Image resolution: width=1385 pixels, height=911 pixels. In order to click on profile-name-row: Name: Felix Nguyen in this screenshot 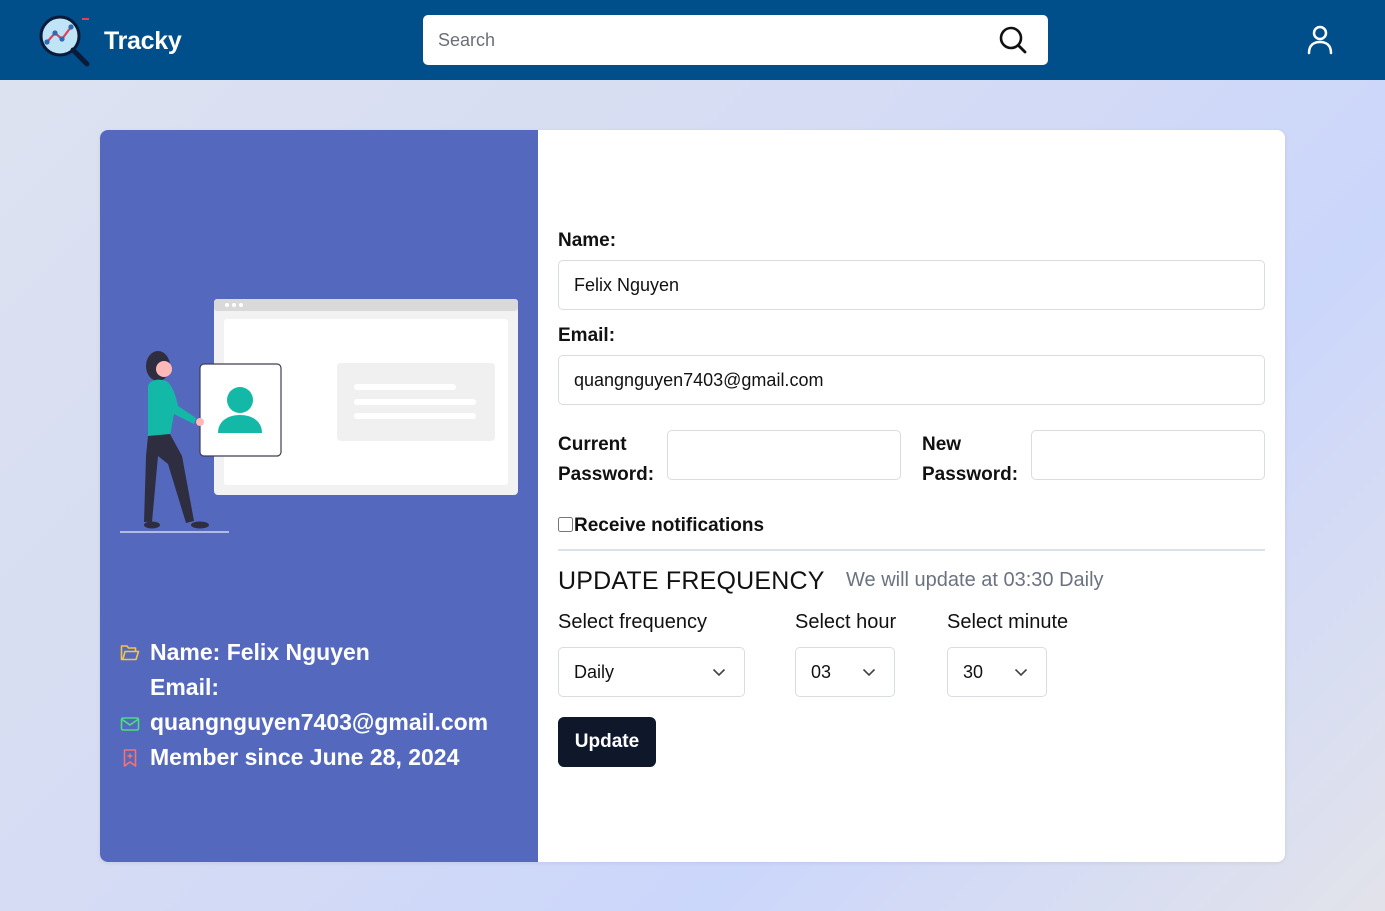, I will do `click(320, 652)`.